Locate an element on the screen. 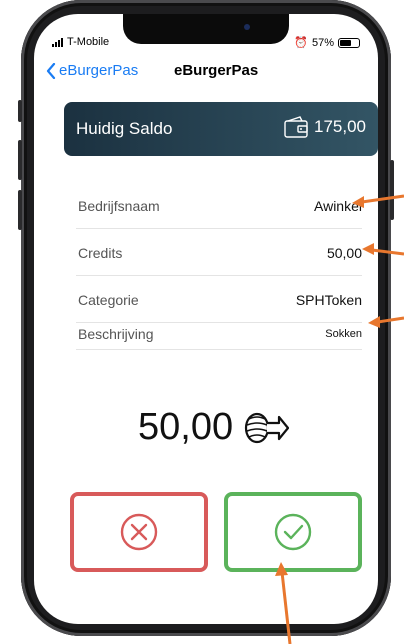  annotation-arrow-company is located at coordinates (378, 201).